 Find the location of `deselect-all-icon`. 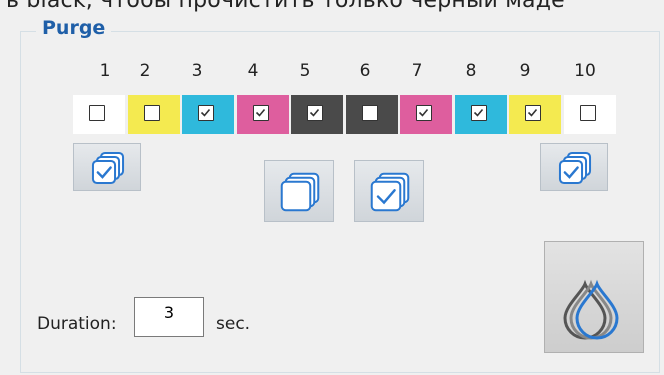

deselect-all-icon is located at coordinates (300, 192).